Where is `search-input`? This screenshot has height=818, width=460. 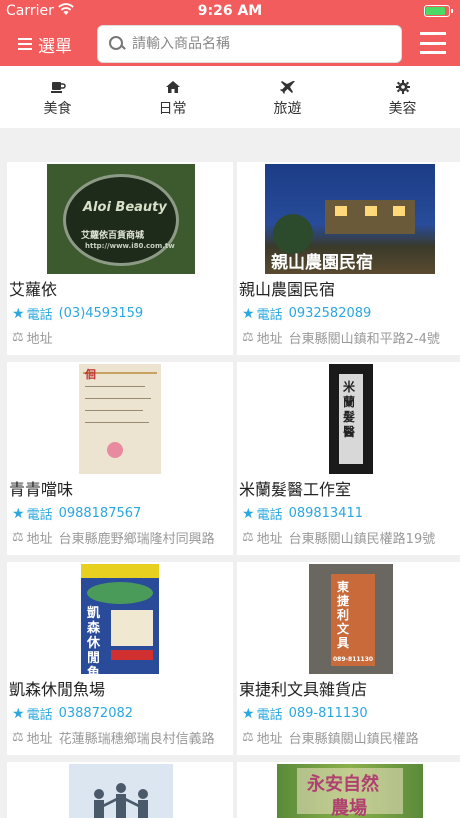 search-input is located at coordinates (257, 44).